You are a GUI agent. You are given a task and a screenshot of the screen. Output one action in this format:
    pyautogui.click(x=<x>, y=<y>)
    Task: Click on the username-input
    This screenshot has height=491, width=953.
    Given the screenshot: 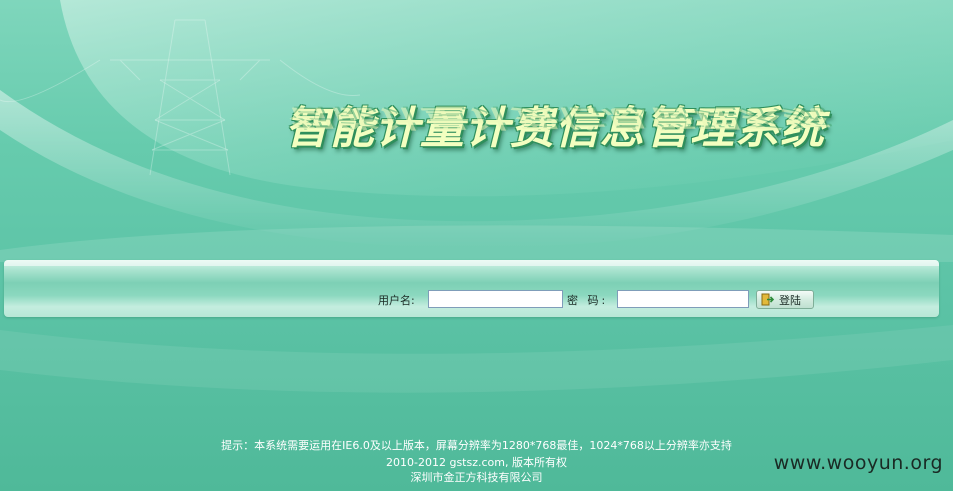 What is the action you would take?
    pyautogui.click(x=495, y=299)
    